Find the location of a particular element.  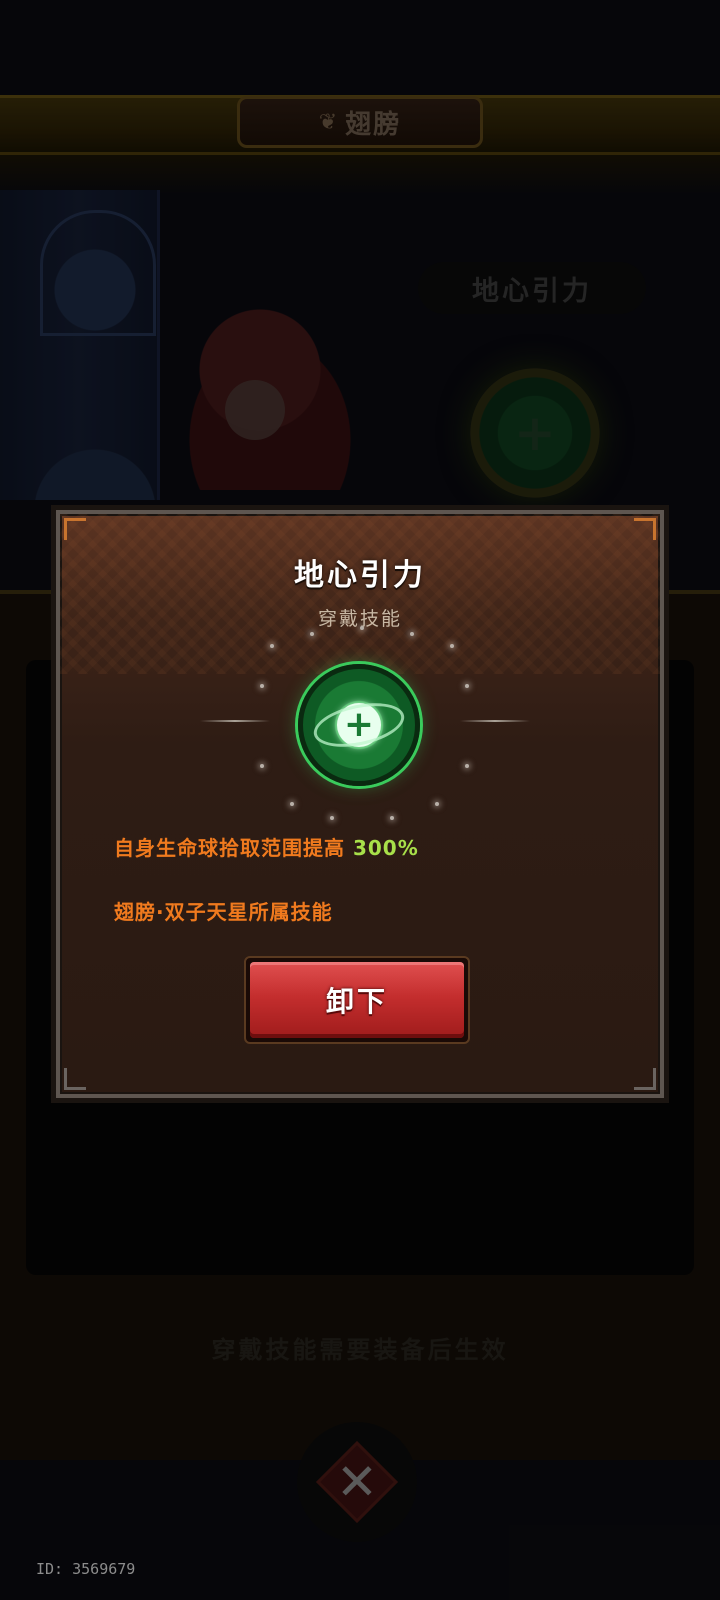

gravity-plus-orb-icon: + is located at coordinates (359, 725).